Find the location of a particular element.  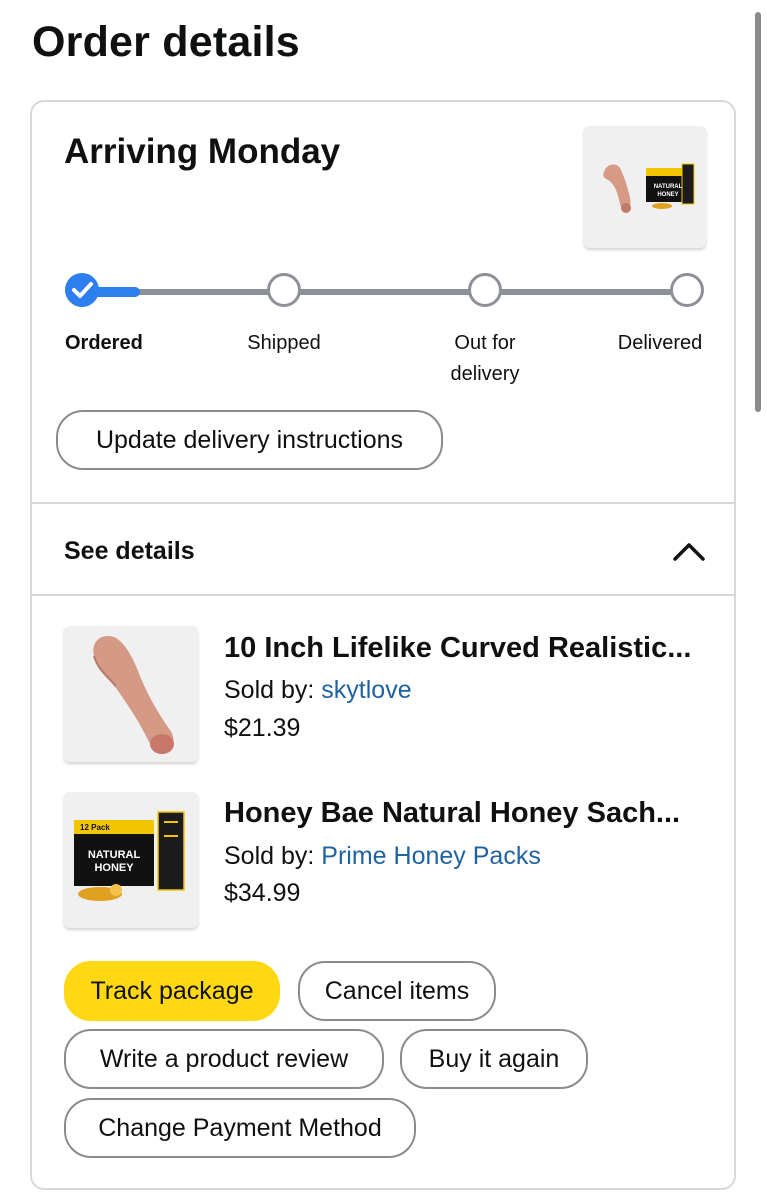

step-ordered-dot is located at coordinates (82, 290).